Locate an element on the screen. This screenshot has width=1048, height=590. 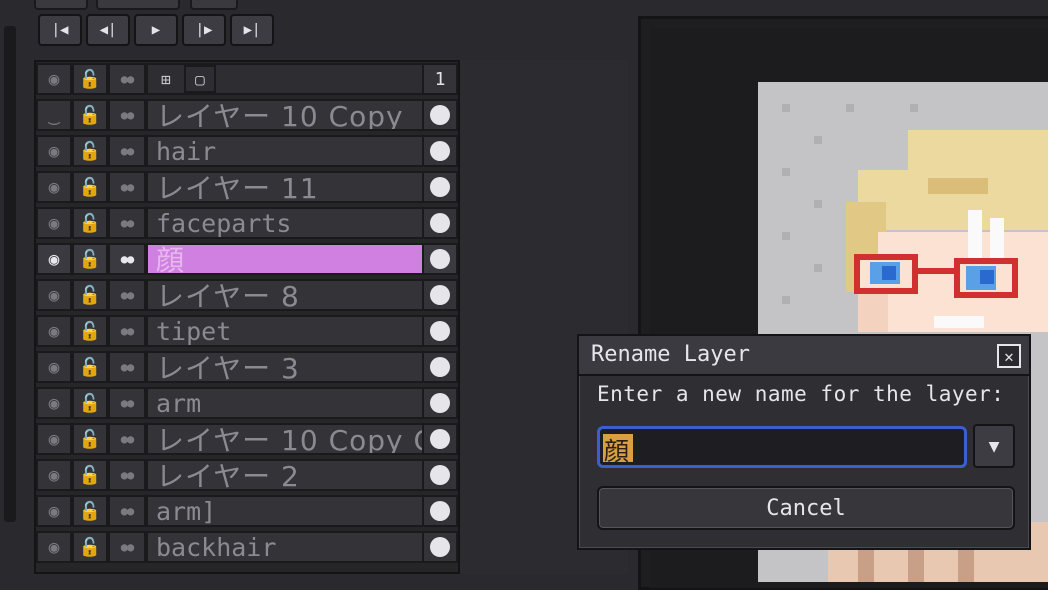
layer-name: arm is located at coordinates (301, 403).